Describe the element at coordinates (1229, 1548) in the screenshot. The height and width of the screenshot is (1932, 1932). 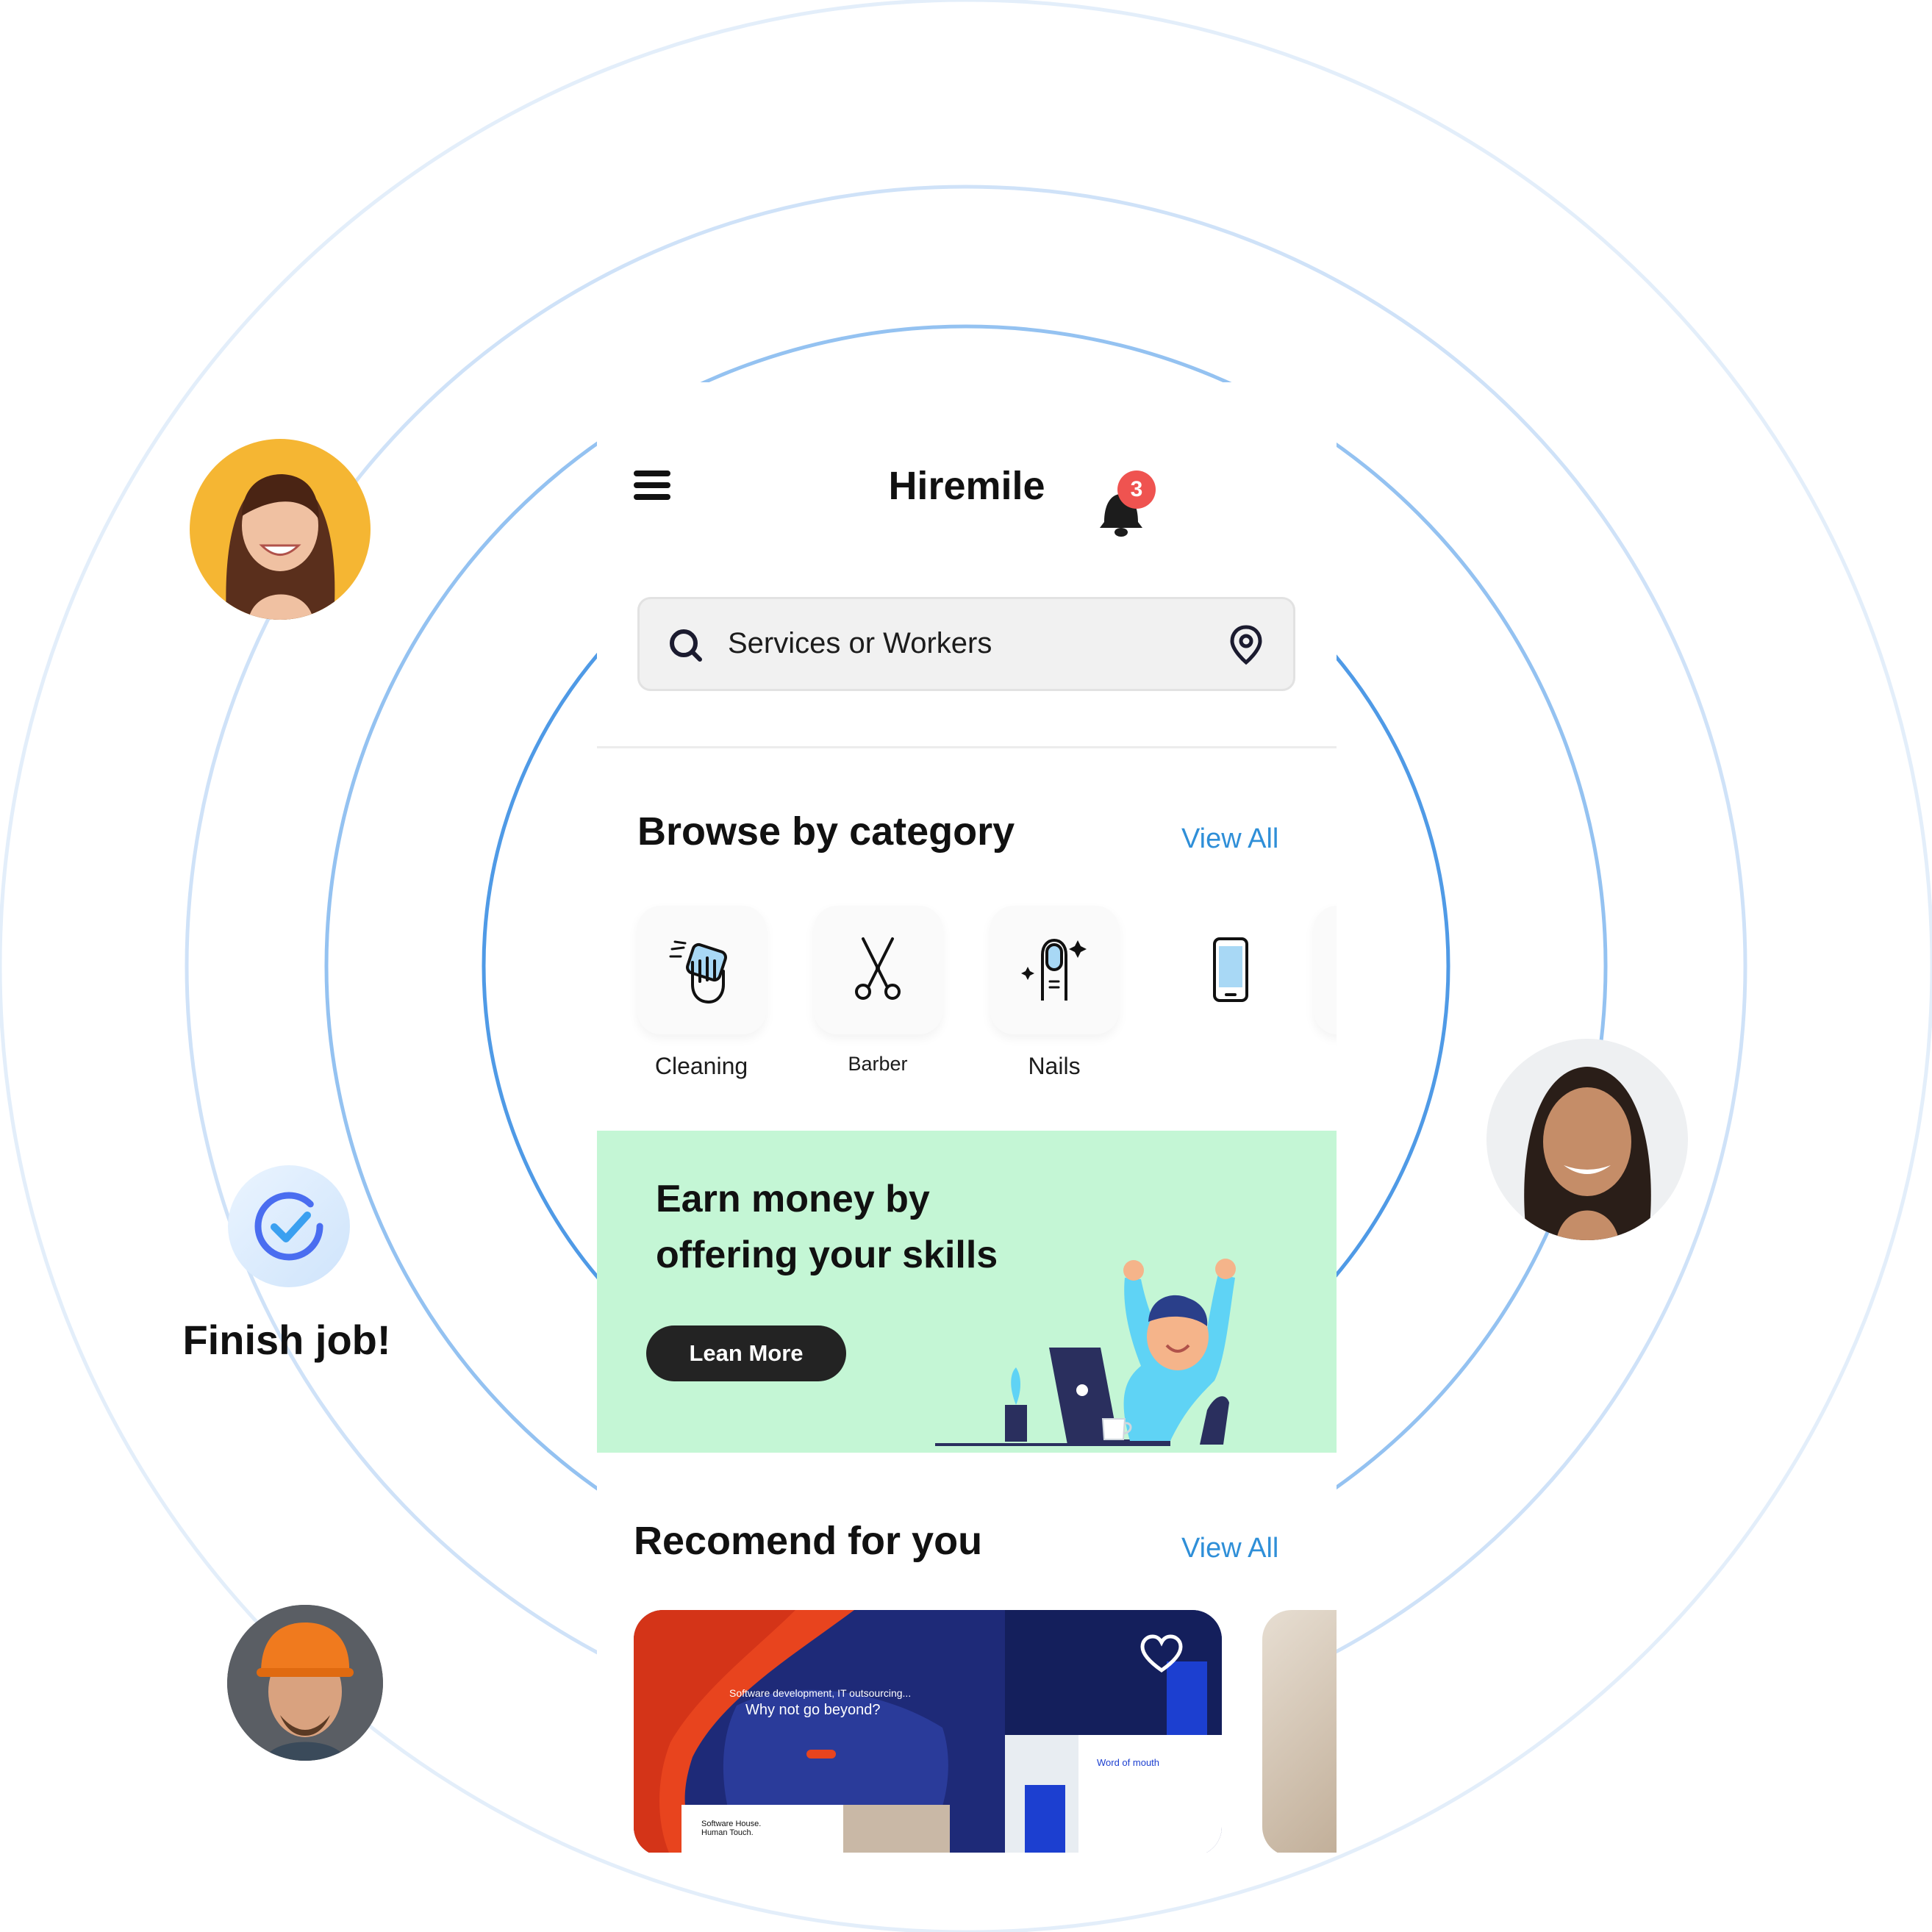
I see `recommend-view-all-link: View All` at that location.